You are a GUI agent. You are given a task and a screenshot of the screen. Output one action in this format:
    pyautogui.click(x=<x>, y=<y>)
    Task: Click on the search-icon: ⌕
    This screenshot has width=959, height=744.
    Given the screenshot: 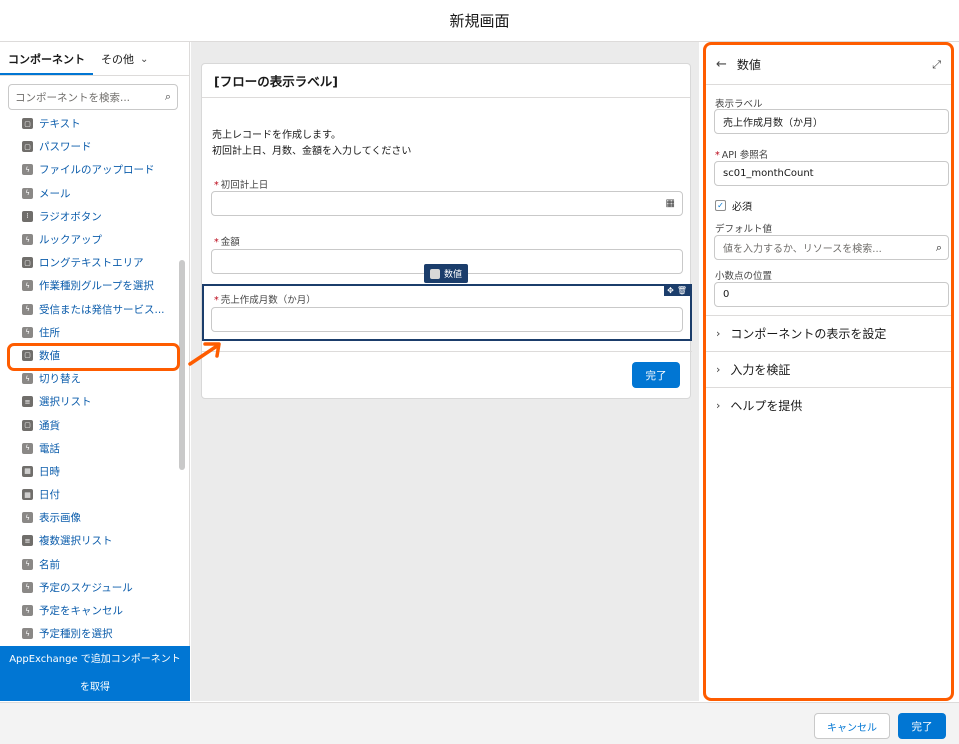 What is the action you would take?
    pyautogui.click(x=167, y=96)
    